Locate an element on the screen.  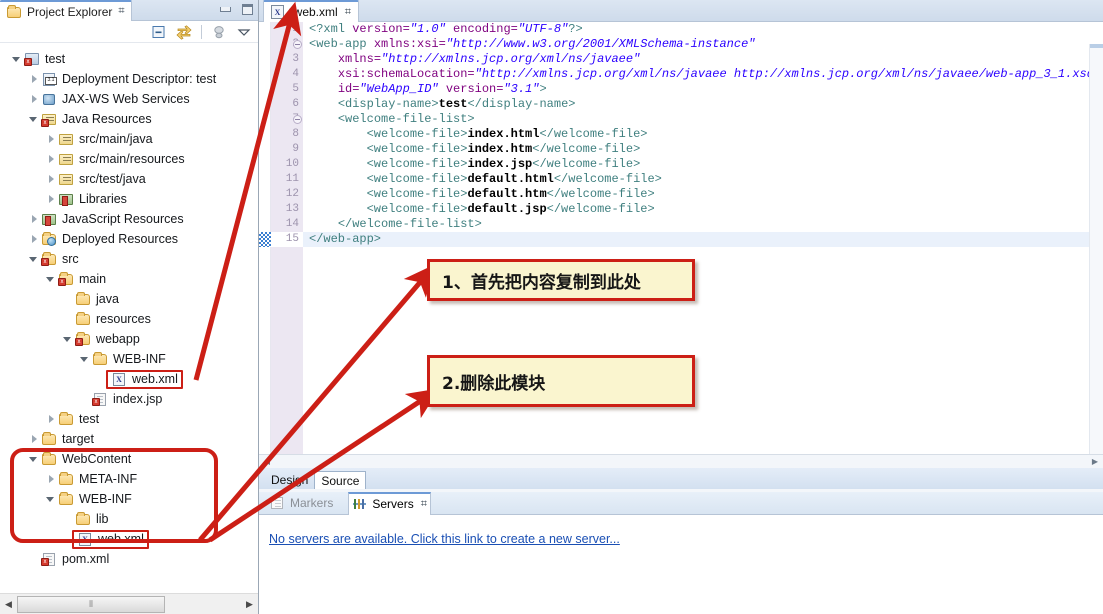
minimize-icon is located at coordinates (225, 9).